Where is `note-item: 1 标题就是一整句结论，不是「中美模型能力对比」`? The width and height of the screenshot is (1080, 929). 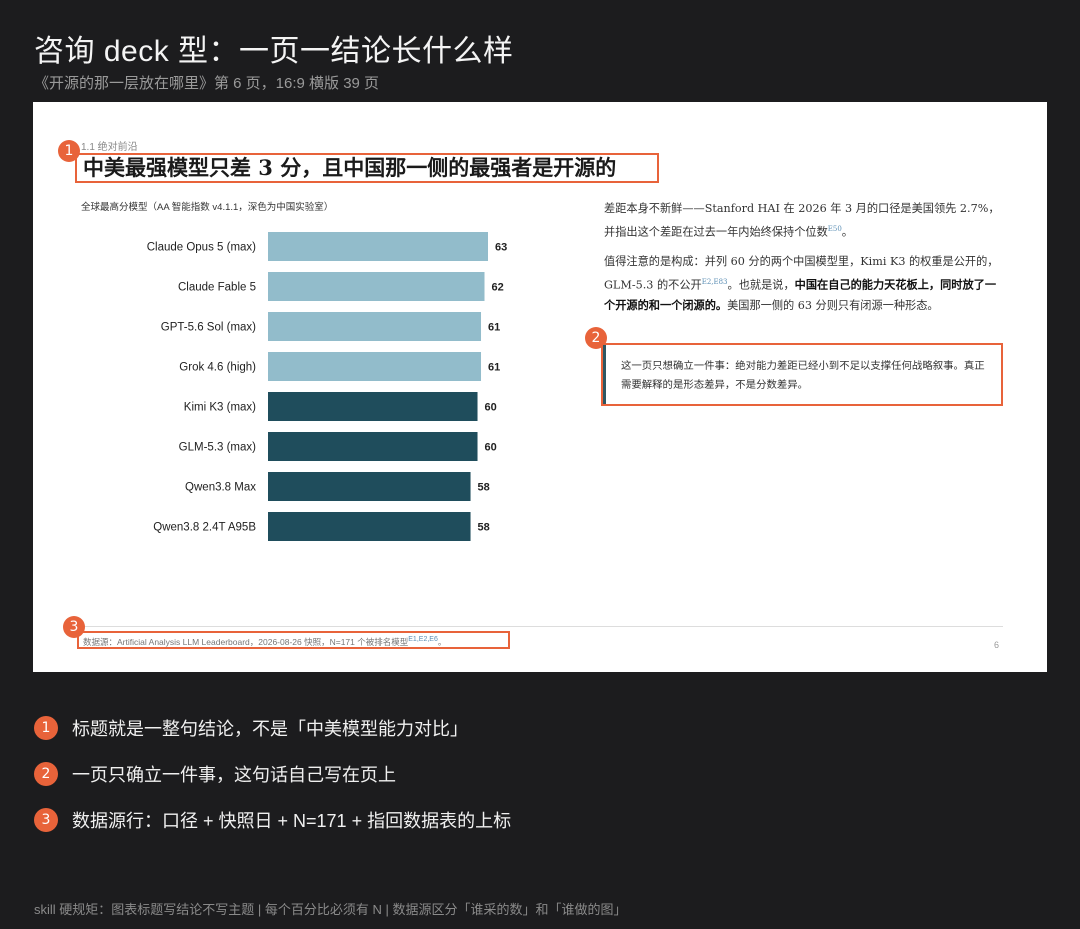
note-item: 1 标题就是一整句结论，不是「中美模型能力对比」 is located at coordinates (272, 728).